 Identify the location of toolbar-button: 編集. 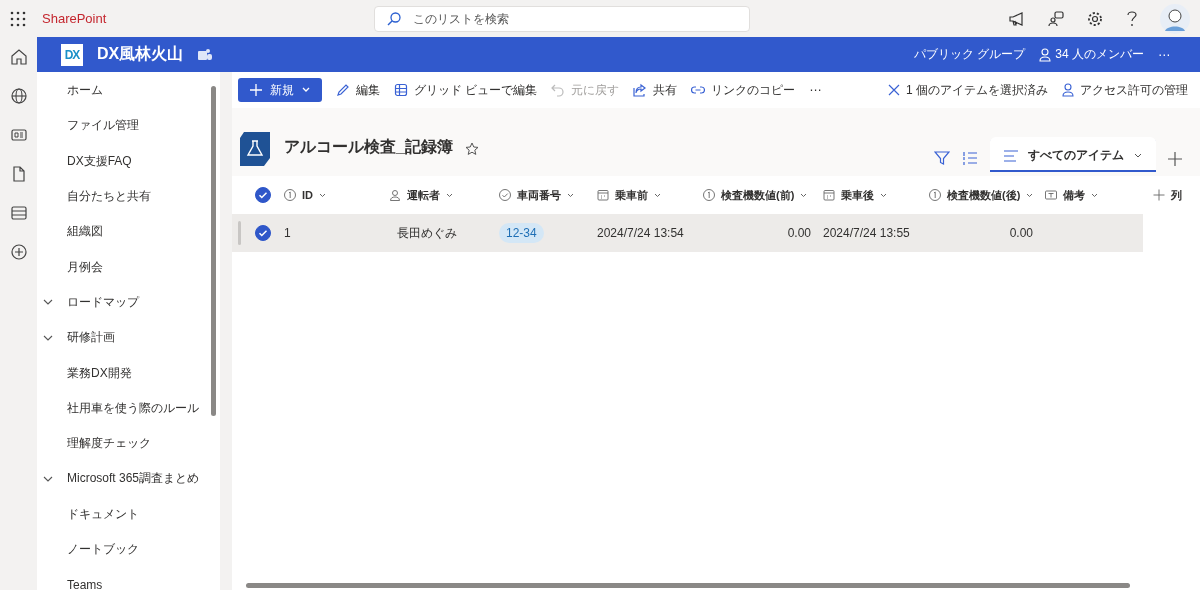
(358, 90).